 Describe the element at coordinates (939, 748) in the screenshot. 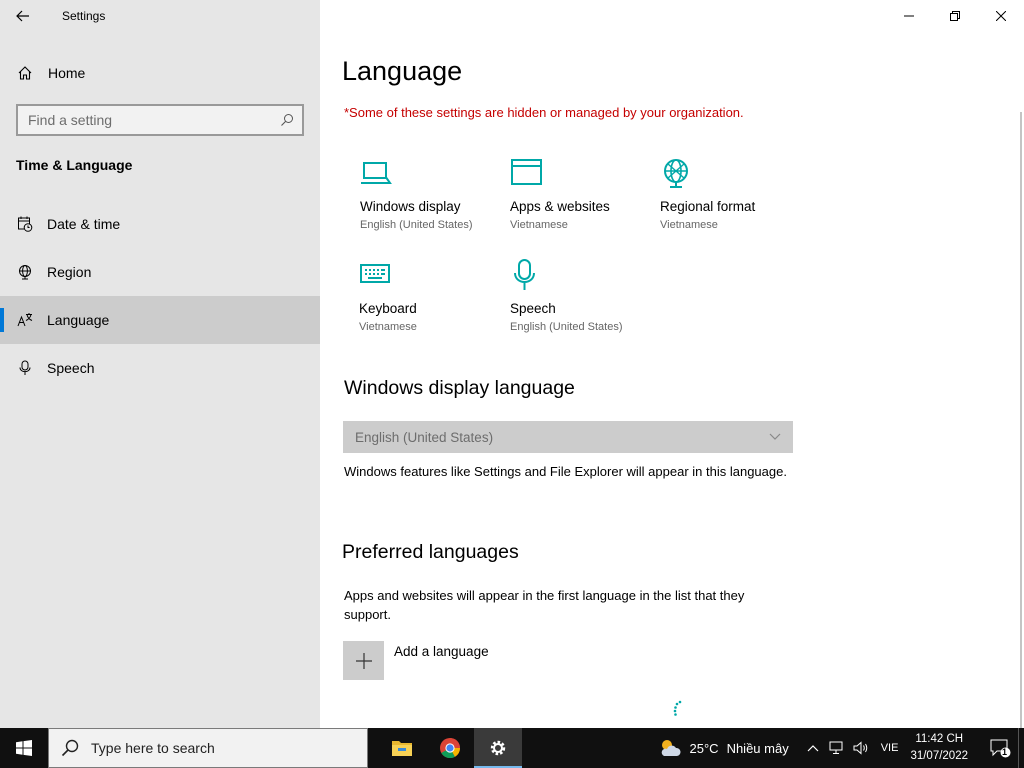

I see `clock: 11:42 CH 31/07/2022` at that location.